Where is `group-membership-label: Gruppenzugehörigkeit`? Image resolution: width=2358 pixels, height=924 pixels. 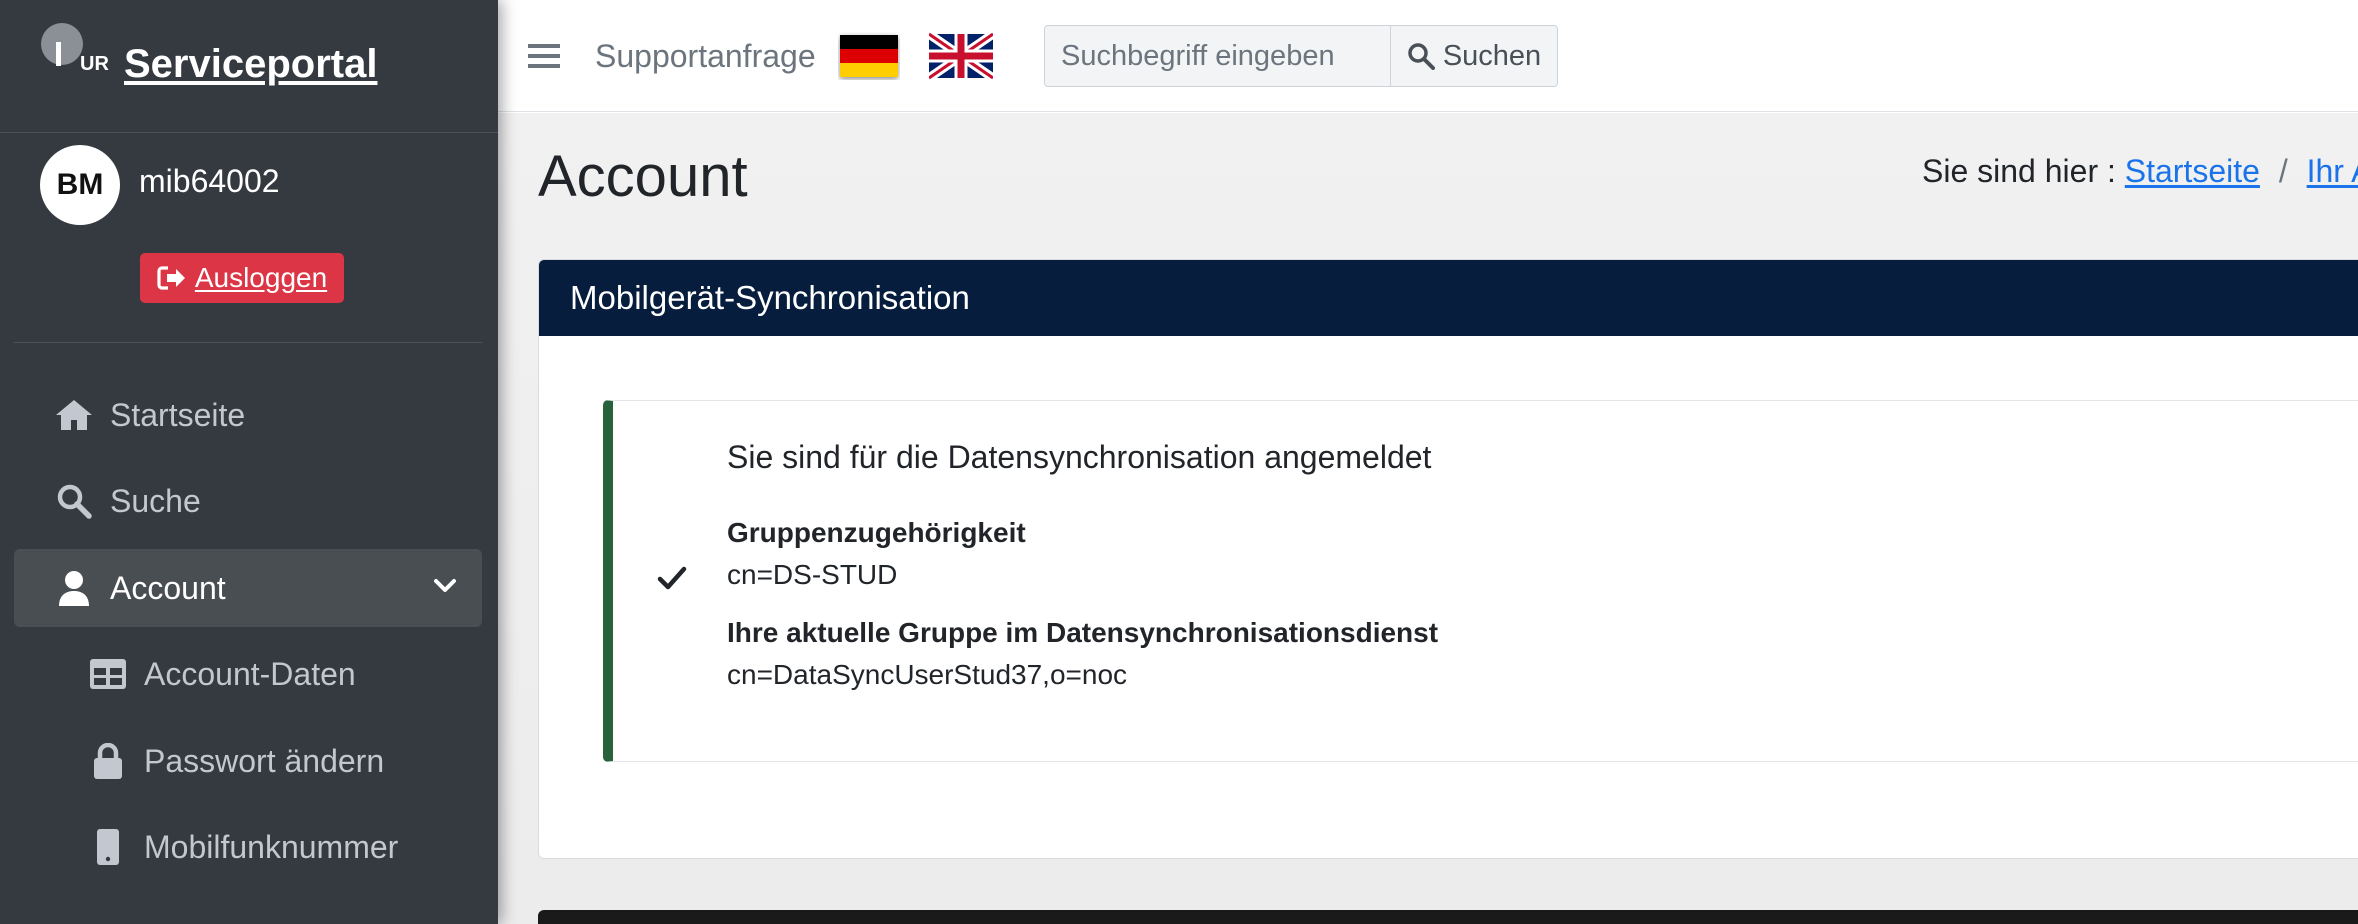
group-membership-label: Gruppenzugehörigkeit is located at coordinates (876, 532).